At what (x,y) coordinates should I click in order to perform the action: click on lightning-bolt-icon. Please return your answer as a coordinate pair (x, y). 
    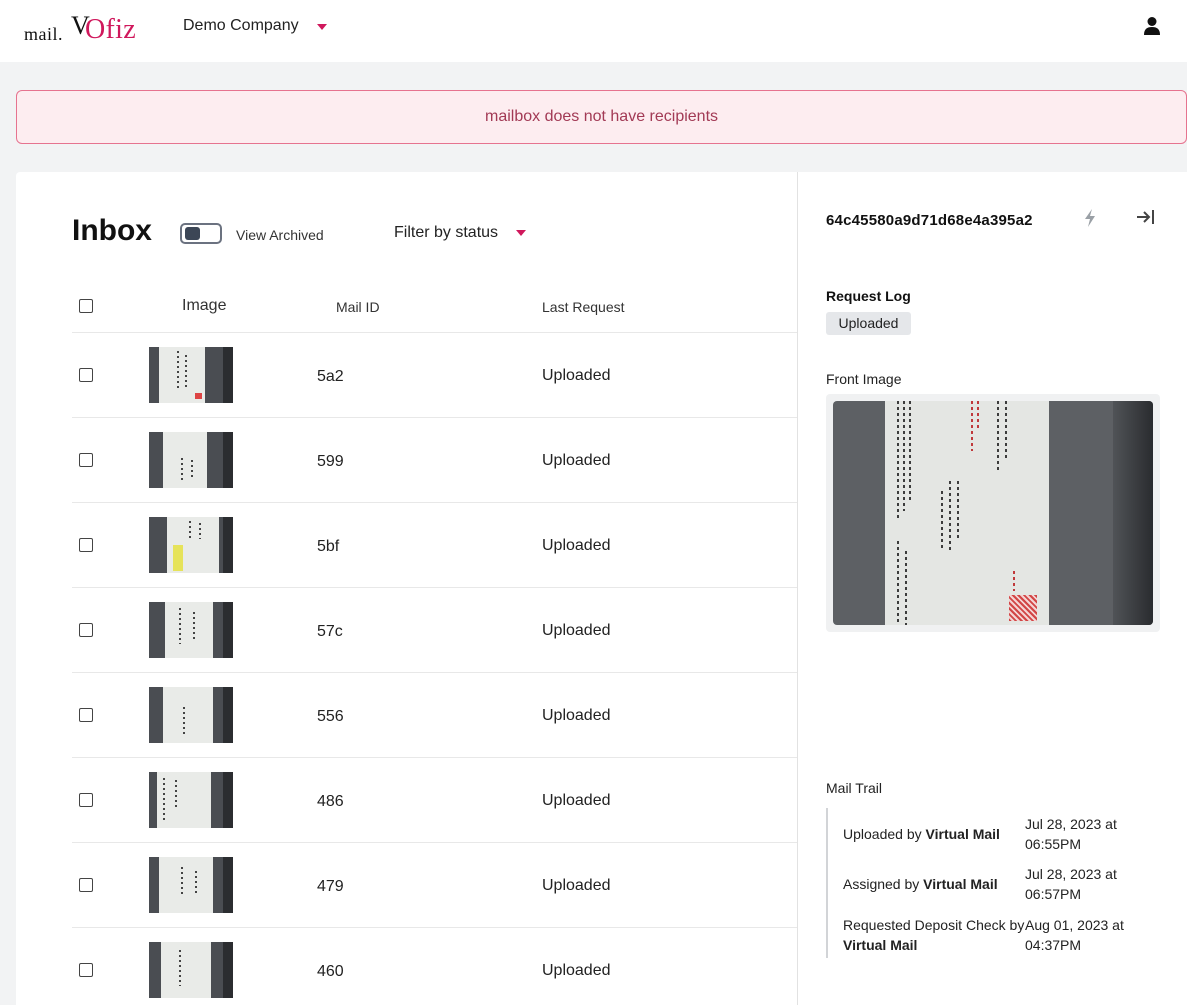
    Looking at the image, I should click on (1090, 218).